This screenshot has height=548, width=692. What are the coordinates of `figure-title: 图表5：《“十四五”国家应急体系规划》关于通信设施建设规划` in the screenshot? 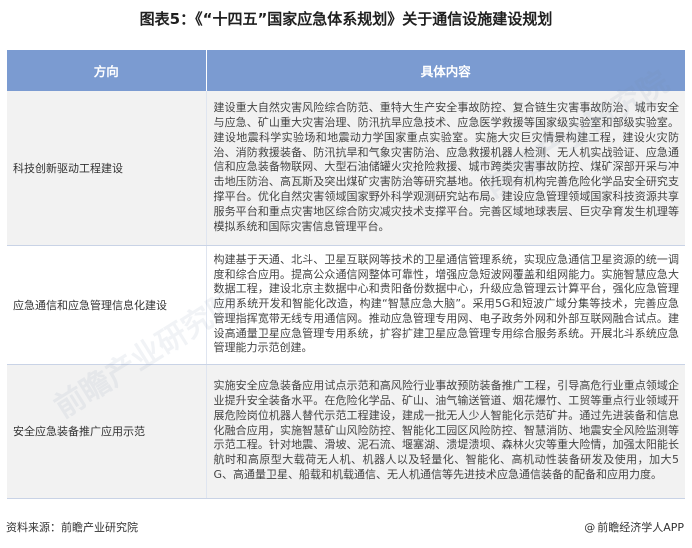 It's located at (346, 19).